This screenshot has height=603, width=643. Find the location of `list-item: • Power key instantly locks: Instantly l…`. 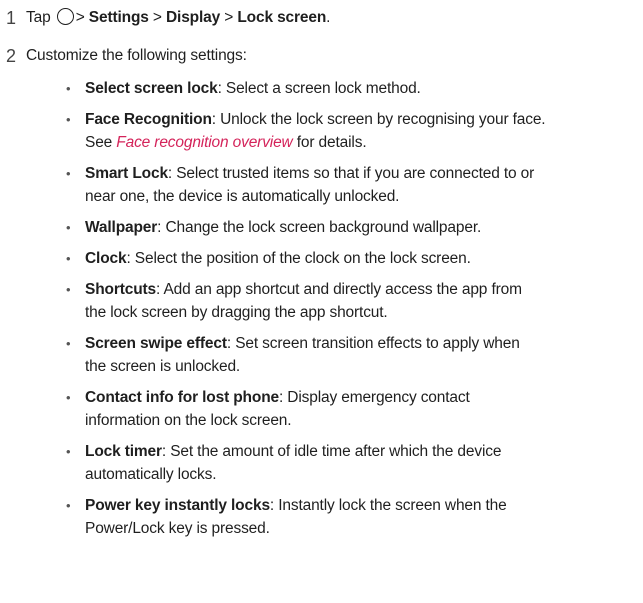

list-item: • Power key instantly locks: Instantly l… is located at coordinates (347, 517).